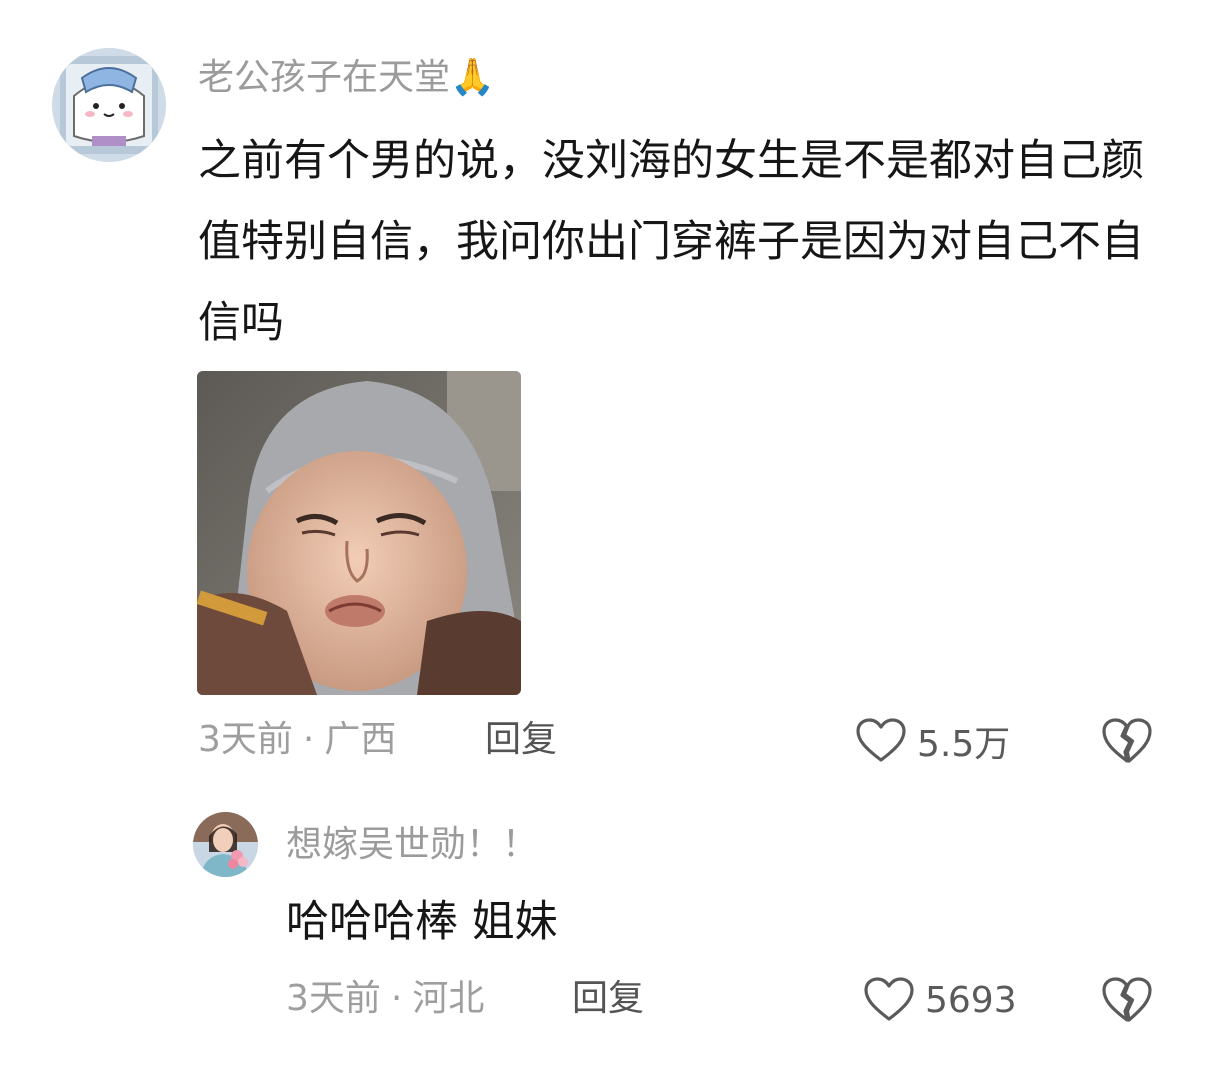  I want to click on replier-avatar, so click(225, 844).